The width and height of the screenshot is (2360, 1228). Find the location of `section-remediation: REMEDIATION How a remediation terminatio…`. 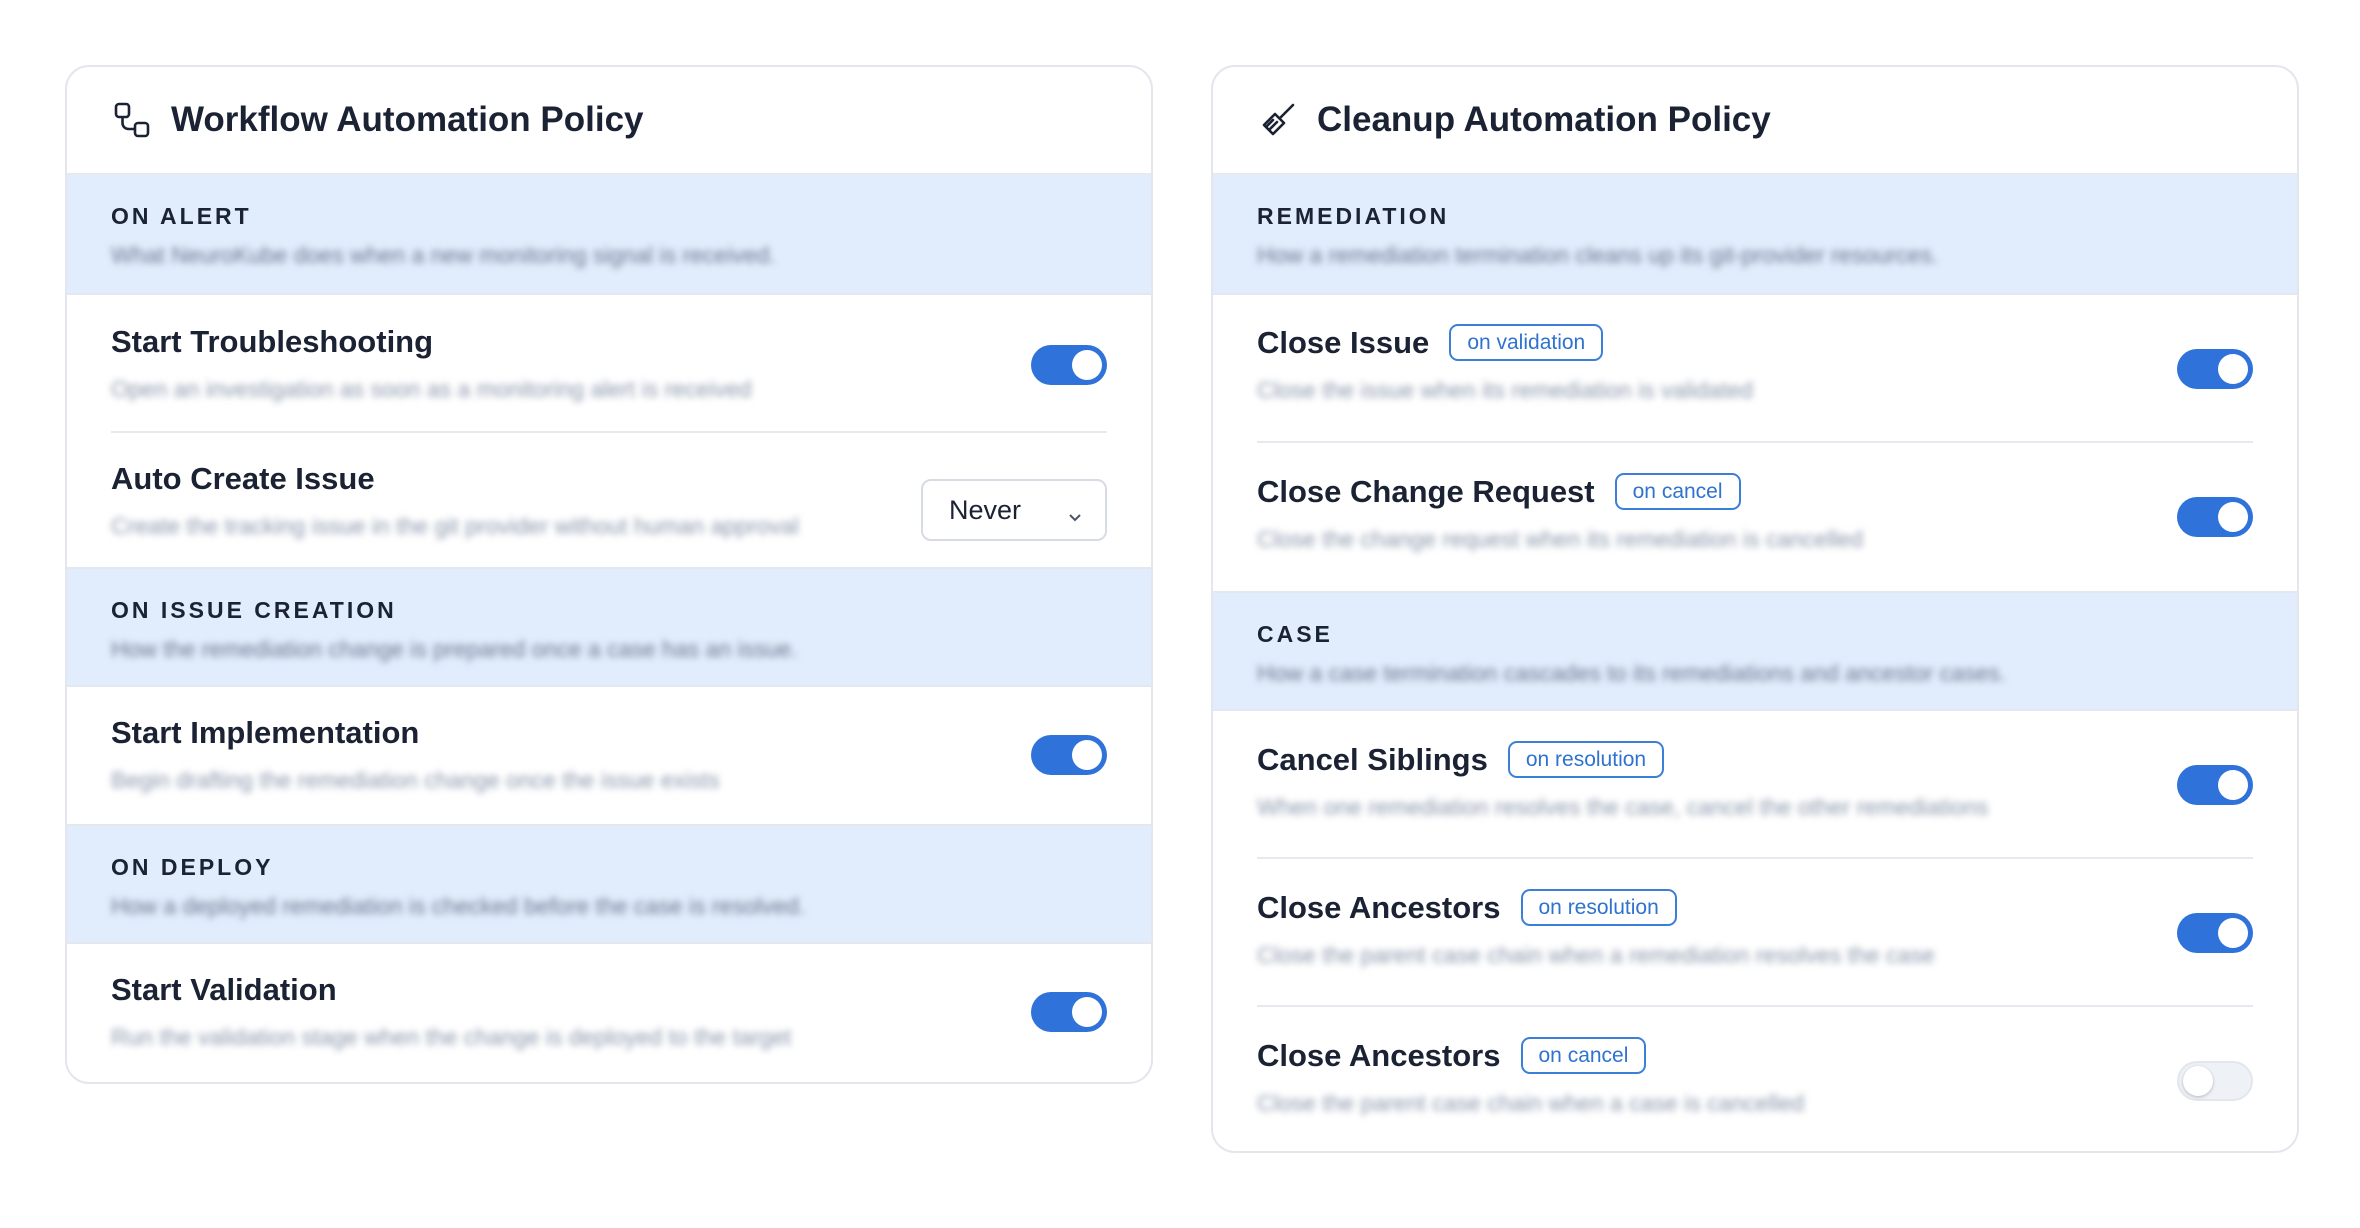

section-remediation: REMEDIATION How a remediation terminatio… is located at coordinates (1755, 235).